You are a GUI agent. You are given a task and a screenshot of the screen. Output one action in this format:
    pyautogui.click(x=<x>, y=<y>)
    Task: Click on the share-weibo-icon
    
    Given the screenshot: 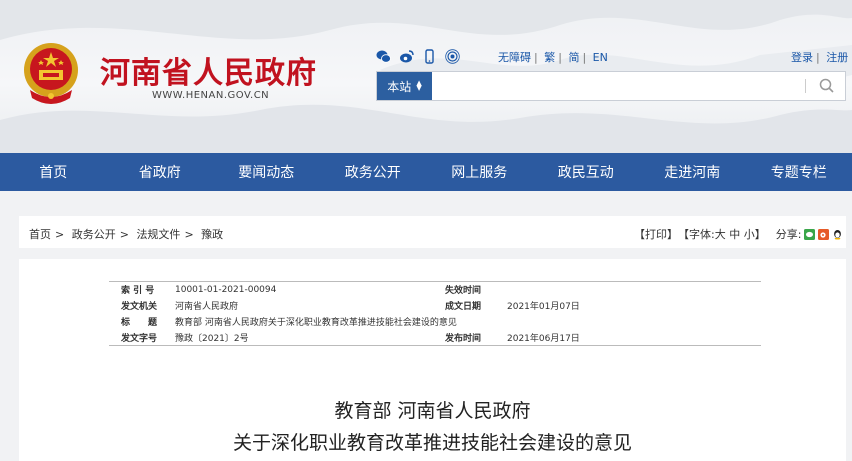 What is the action you would take?
    pyautogui.click(x=824, y=234)
    